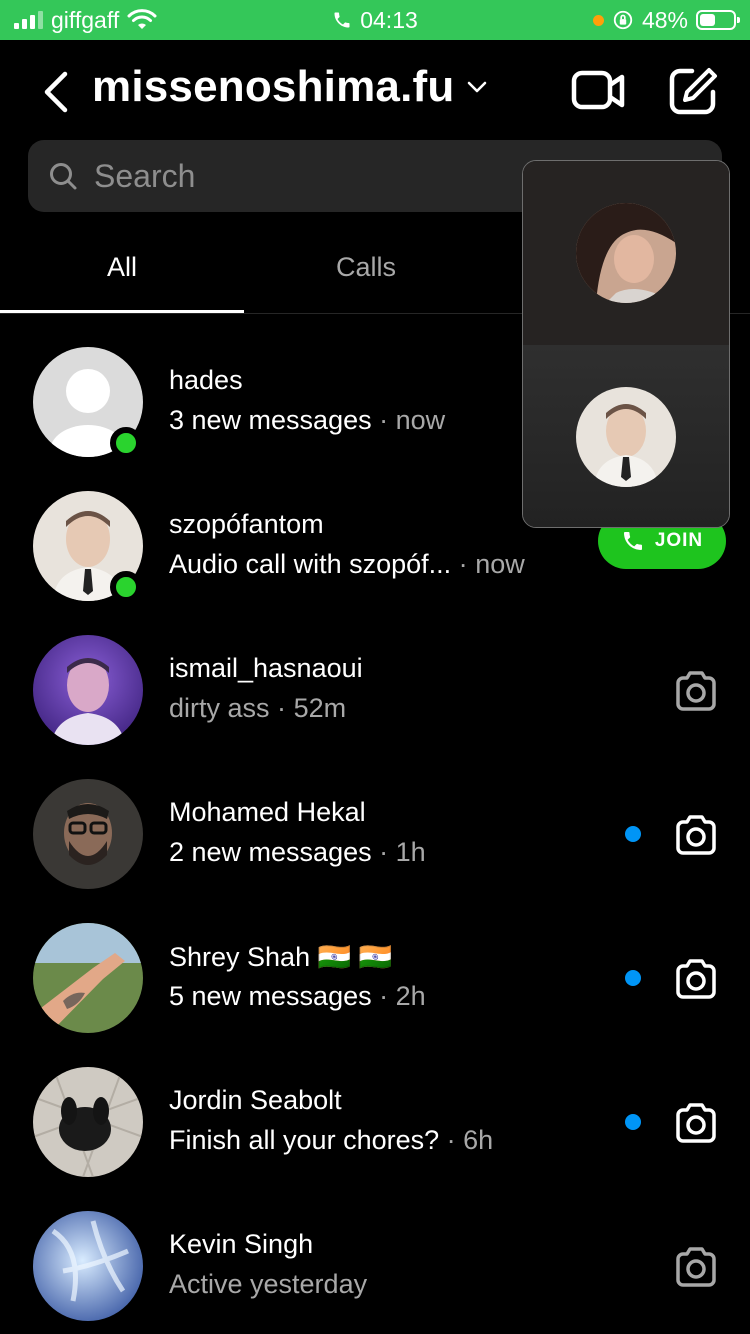  What do you see at coordinates (693, 91) in the screenshot?
I see `compose-icon` at bounding box center [693, 91].